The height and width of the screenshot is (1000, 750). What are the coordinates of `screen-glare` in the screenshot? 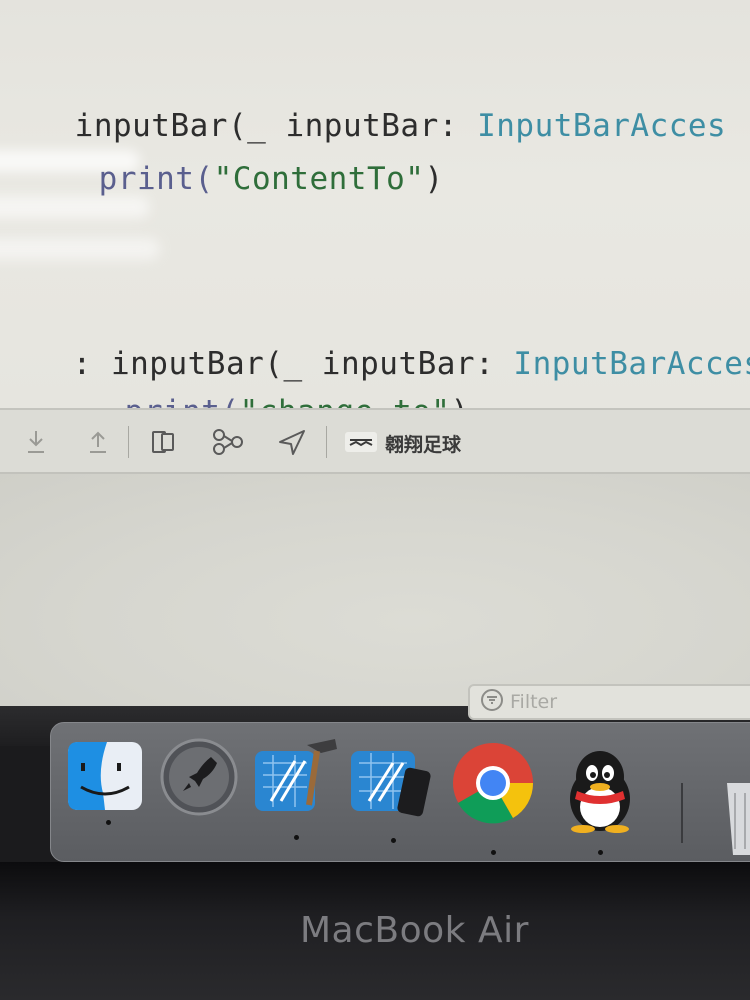 It's located at (80, 249).